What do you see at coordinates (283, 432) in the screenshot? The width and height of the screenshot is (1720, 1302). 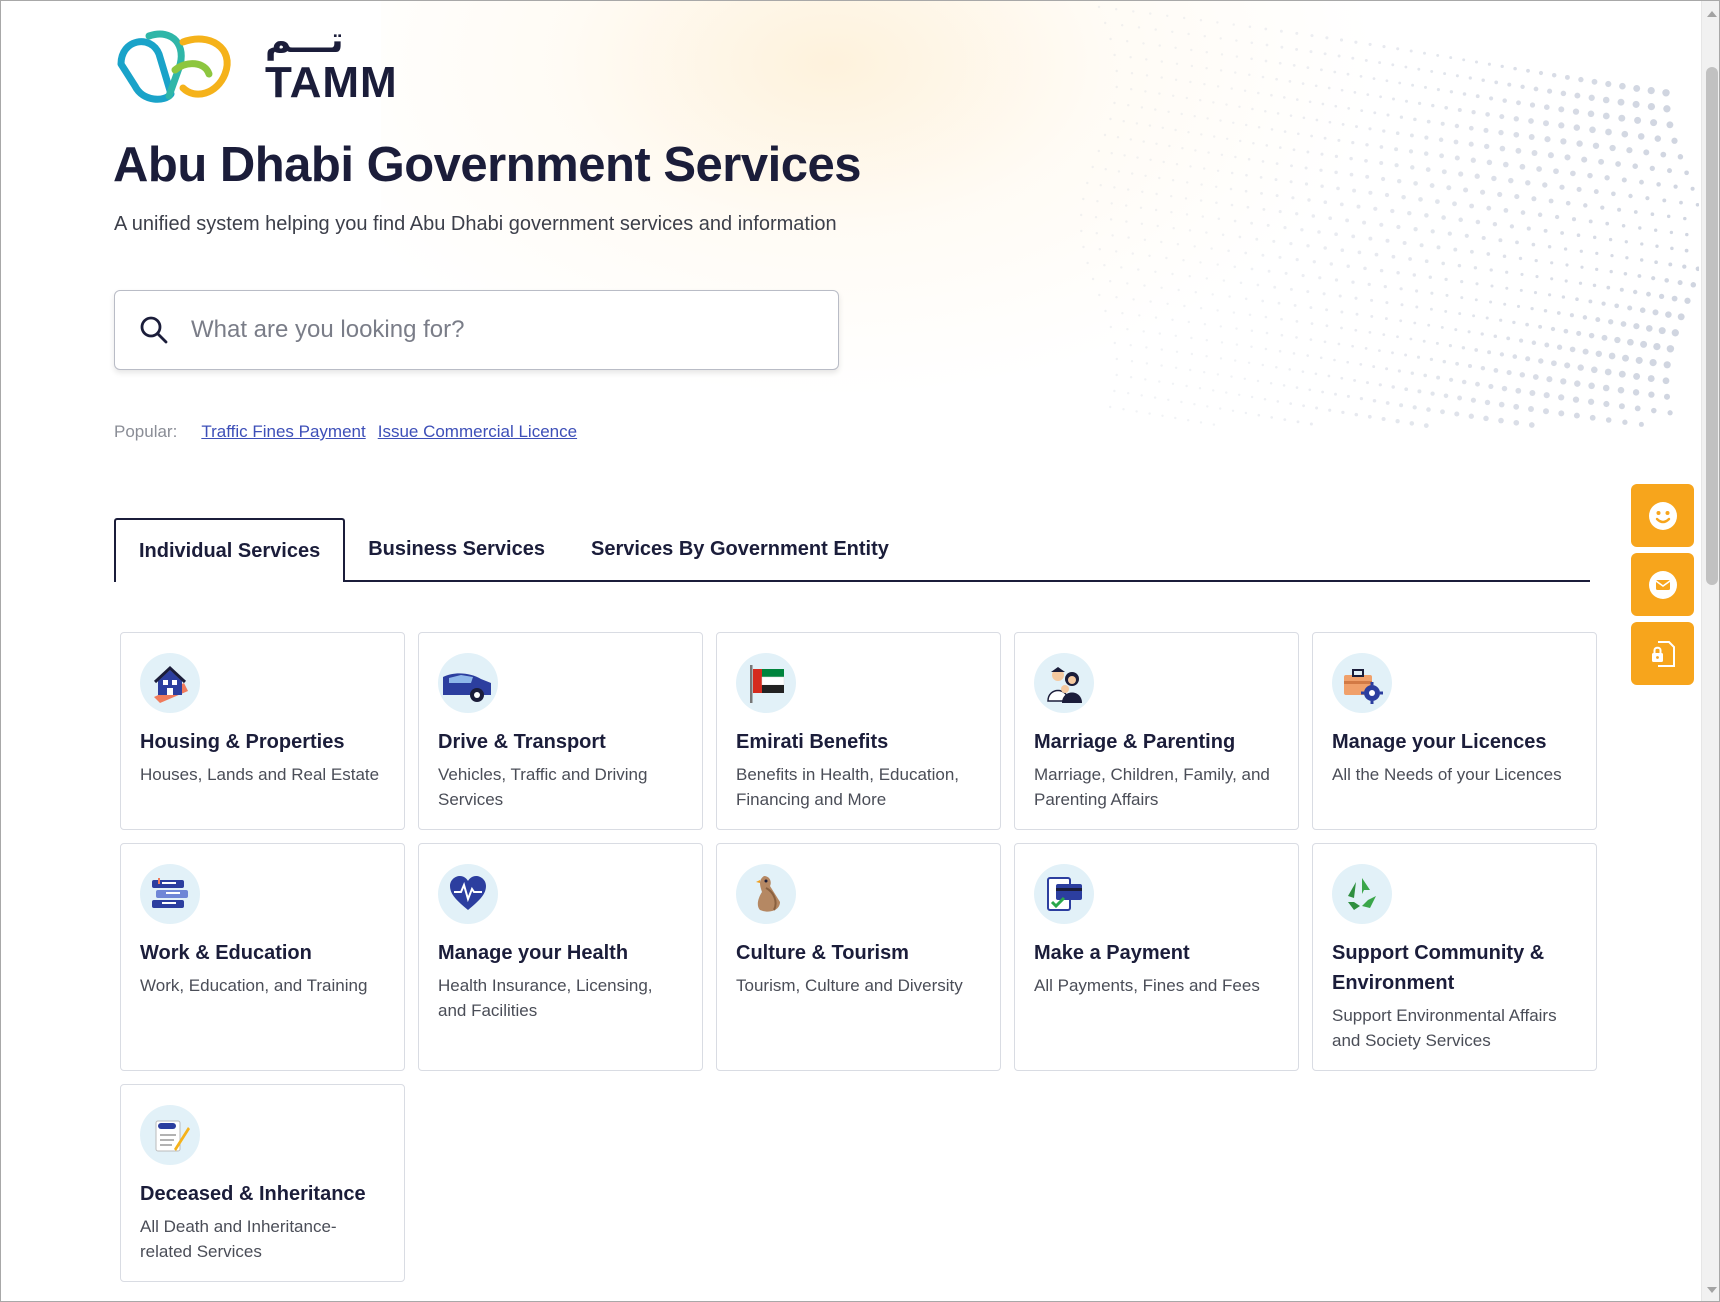 I see `popular-link-traffic-fines: Traffic Fines Payment` at bounding box center [283, 432].